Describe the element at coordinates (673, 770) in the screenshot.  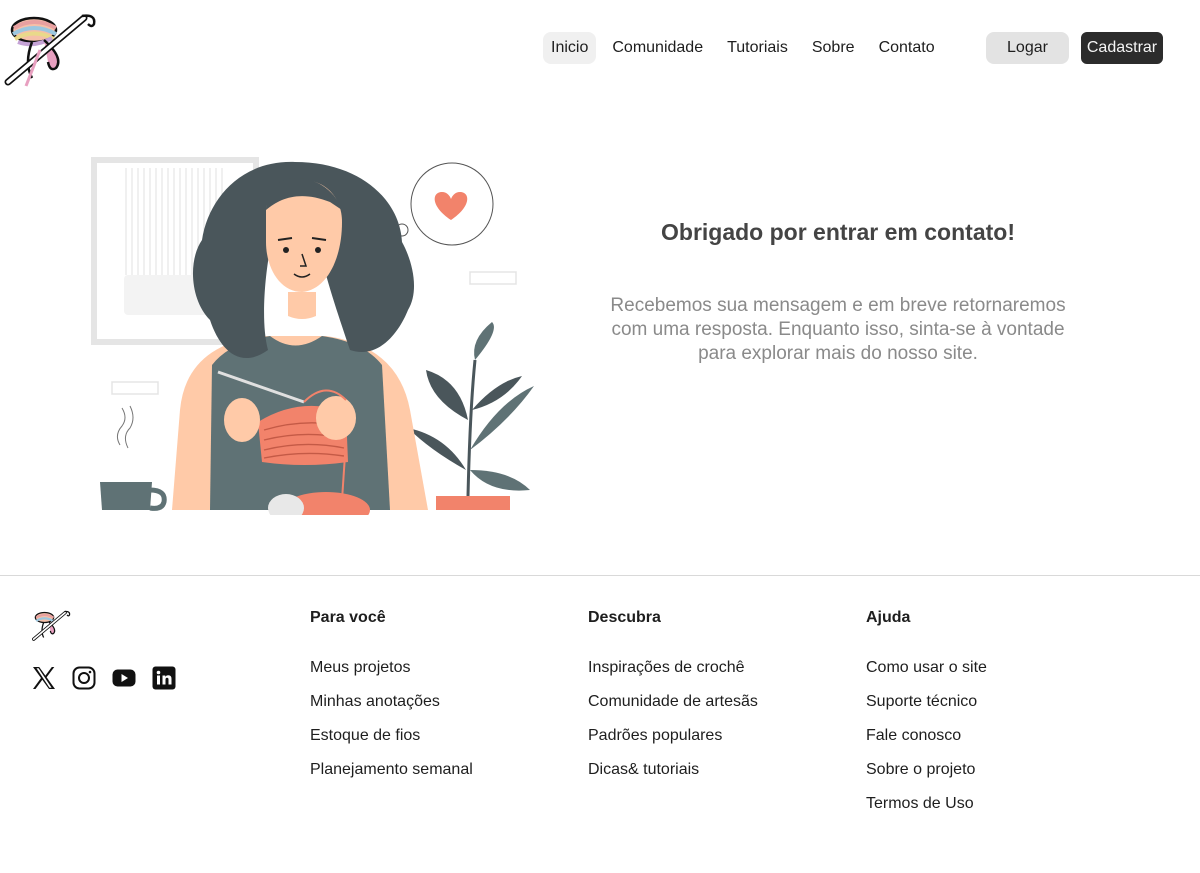
I see `footer-link: Dicas& tutoriais` at that location.